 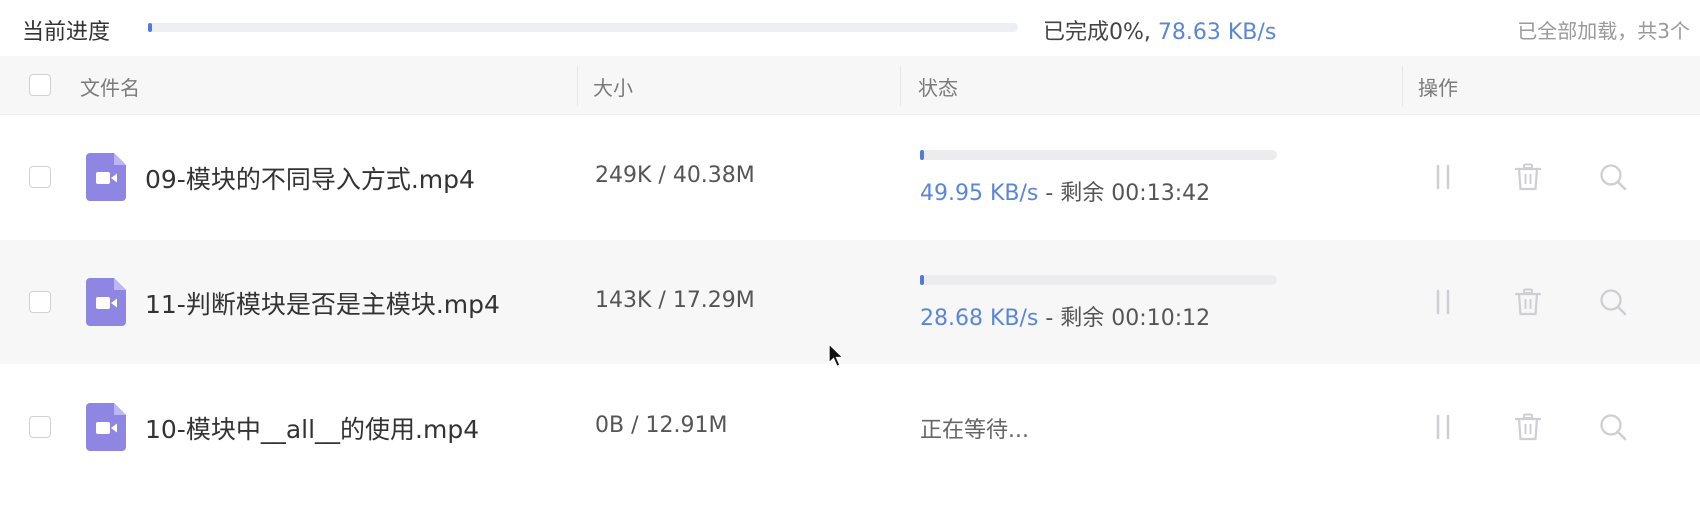 What do you see at coordinates (1217, 32) in the screenshot?
I see `progress-speed: 78.63 KB/s` at bounding box center [1217, 32].